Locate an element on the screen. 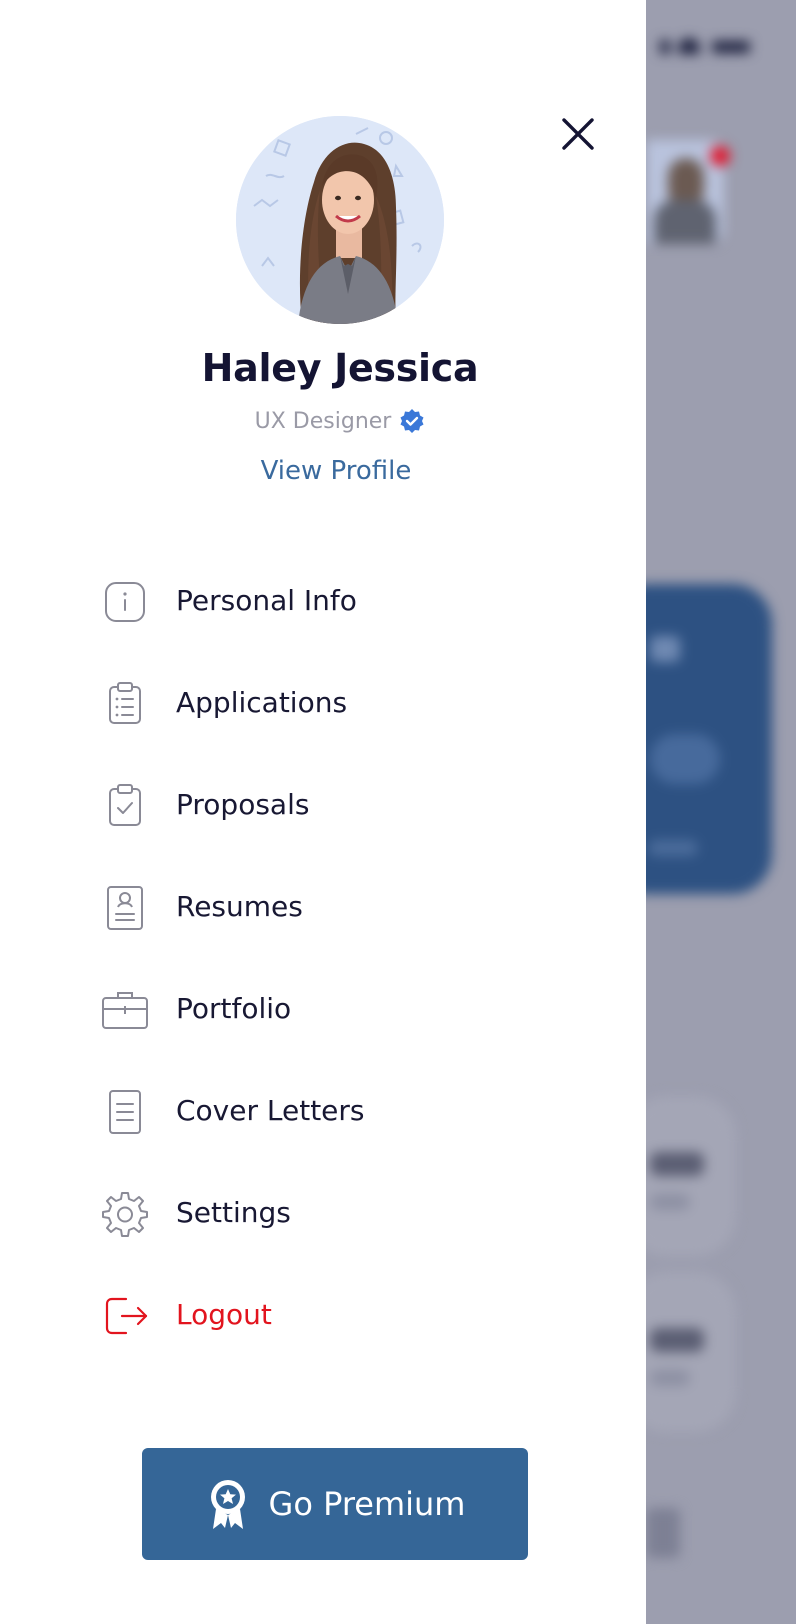  close-icon is located at coordinates (578, 134).